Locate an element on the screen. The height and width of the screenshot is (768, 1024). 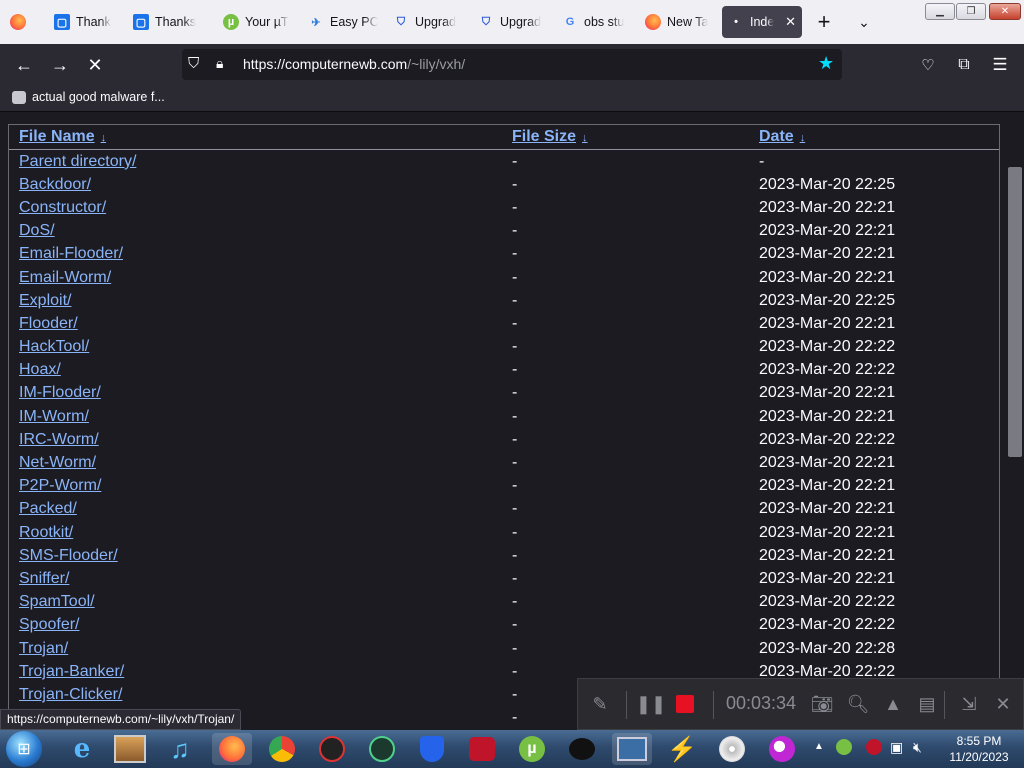
file-link: Exploit/ is located at coordinates (45, 300).